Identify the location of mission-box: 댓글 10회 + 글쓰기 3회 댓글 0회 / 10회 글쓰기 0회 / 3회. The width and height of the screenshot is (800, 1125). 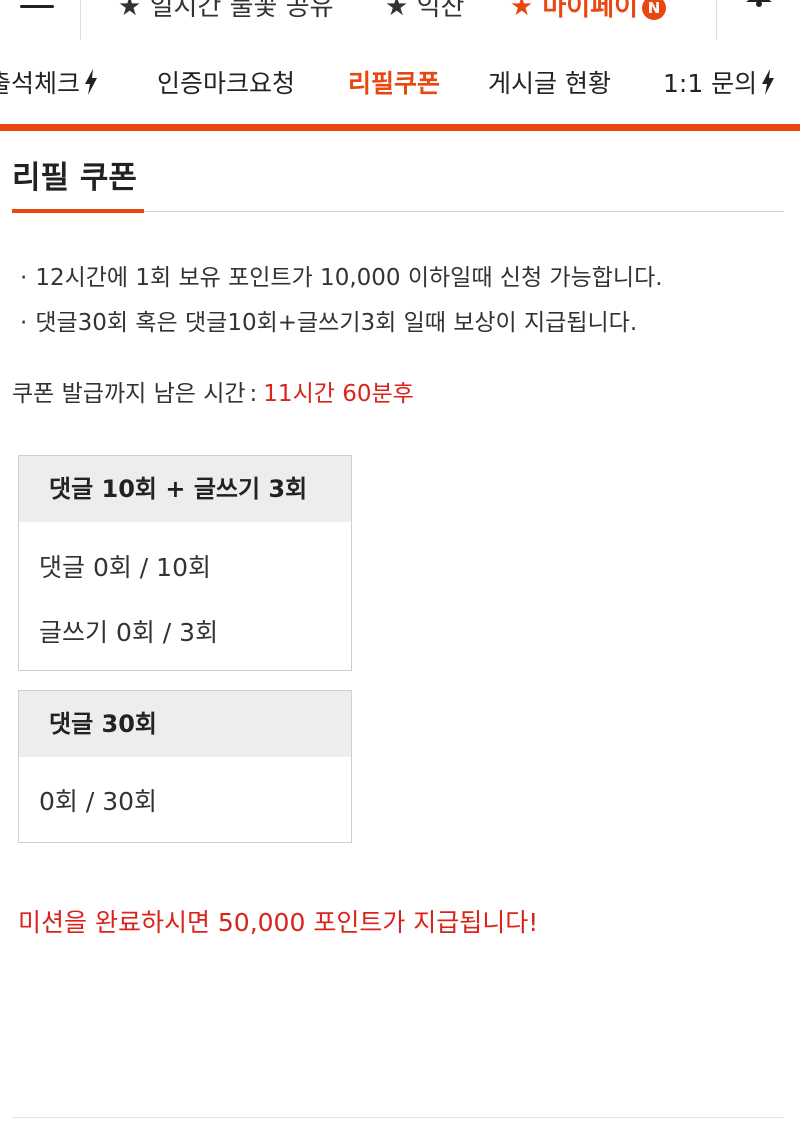
(185, 563).